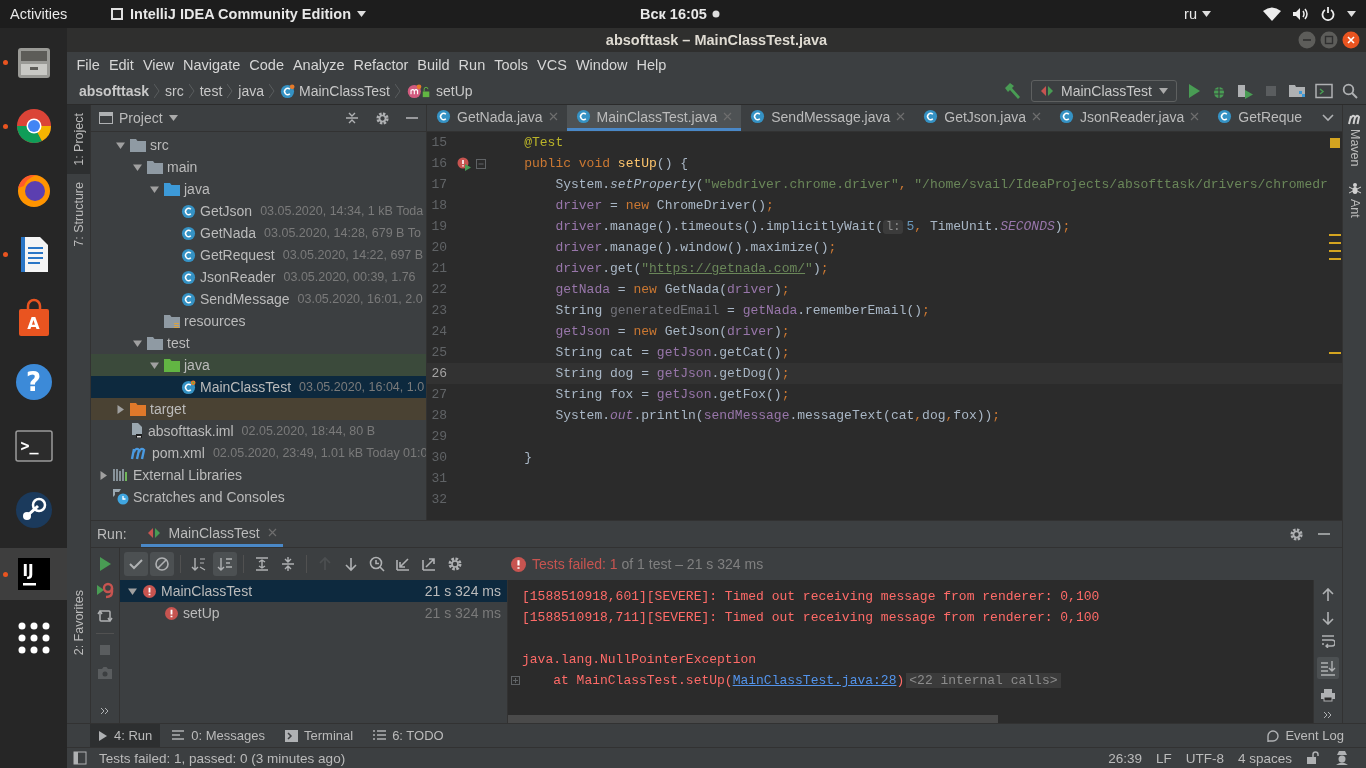 The height and width of the screenshot is (768, 1366). What do you see at coordinates (251, 91) in the screenshot?
I see `breadcrumb: java` at bounding box center [251, 91].